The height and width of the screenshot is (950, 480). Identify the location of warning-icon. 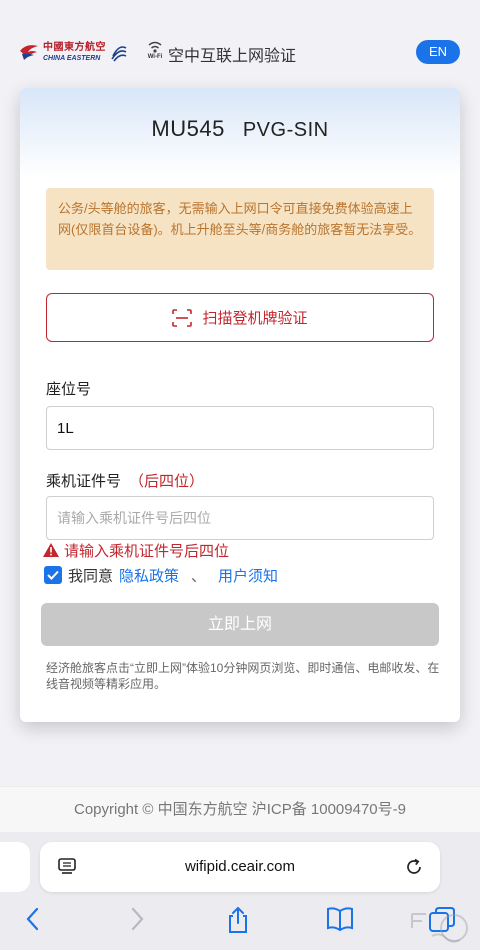
(51, 550).